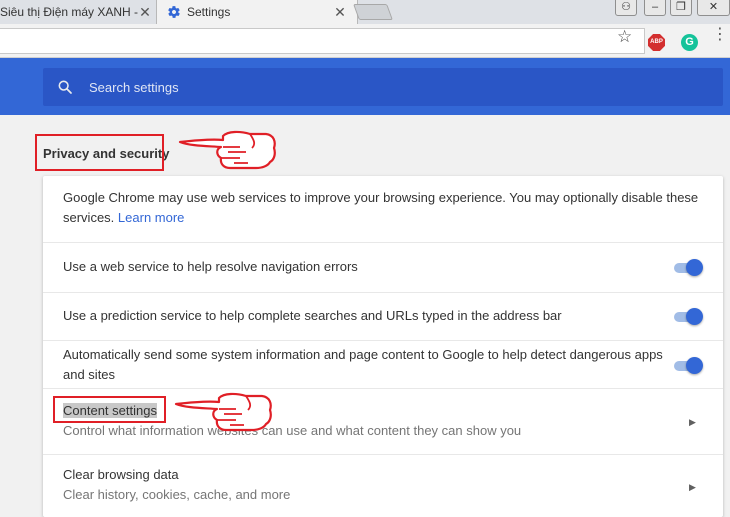 The image size is (730, 517). I want to click on search-input, so click(289, 87).